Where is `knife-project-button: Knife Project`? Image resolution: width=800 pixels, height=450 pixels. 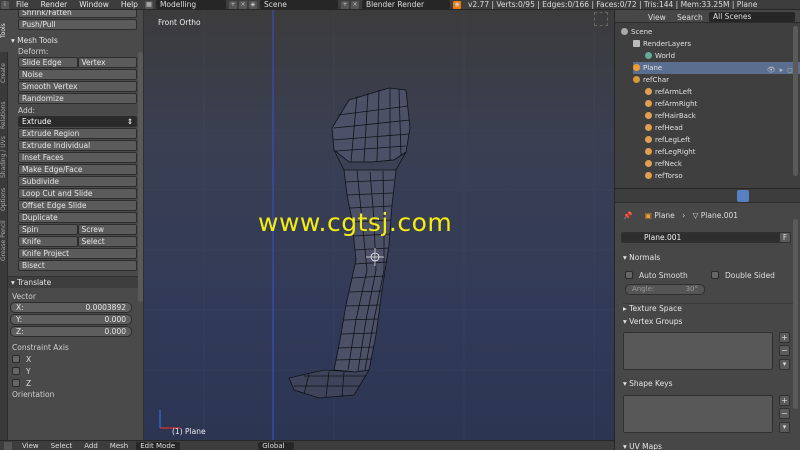 knife-project-button: Knife Project is located at coordinates (77, 253).